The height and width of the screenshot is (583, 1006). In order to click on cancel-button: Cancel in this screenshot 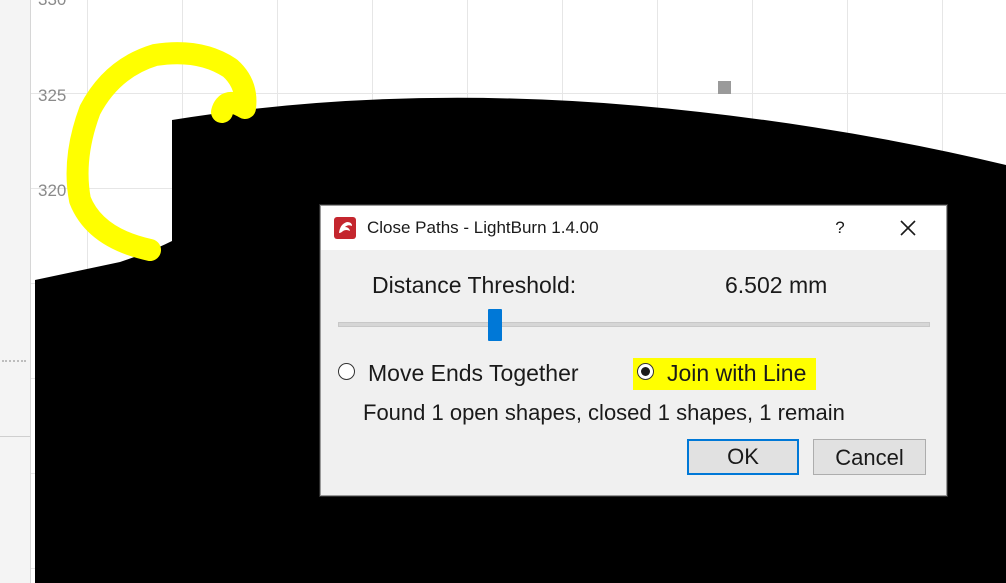, I will do `click(869, 457)`.